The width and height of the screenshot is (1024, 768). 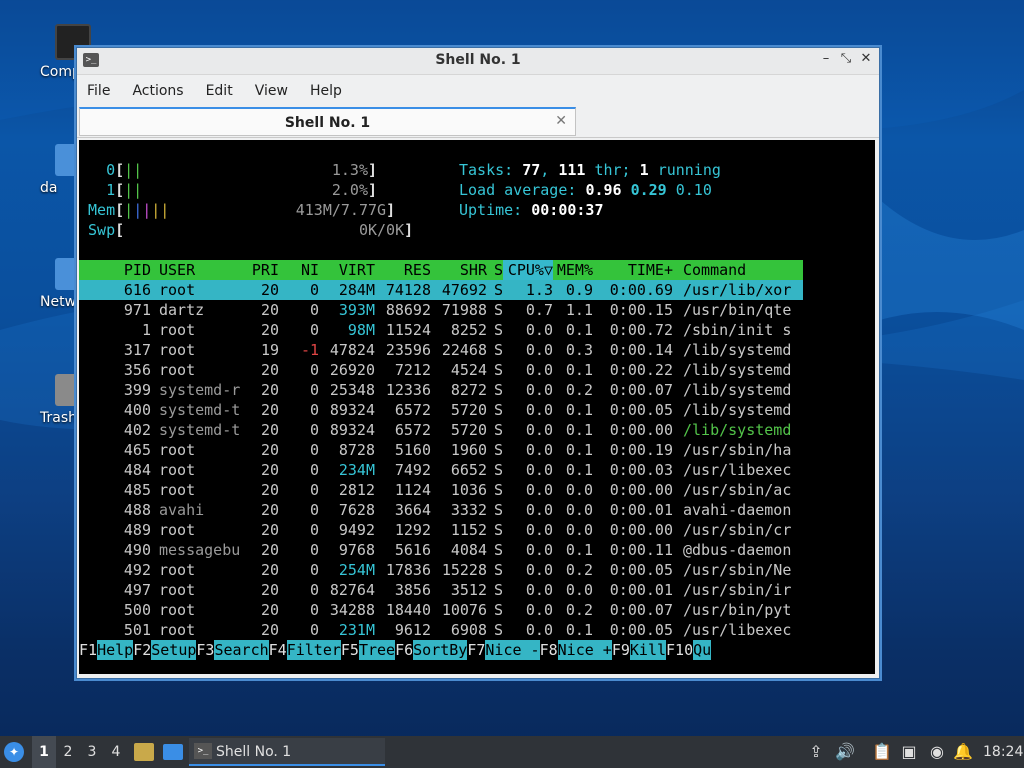 What do you see at coordinates (269, 530) in the screenshot?
I see `cell-pri: 20` at bounding box center [269, 530].